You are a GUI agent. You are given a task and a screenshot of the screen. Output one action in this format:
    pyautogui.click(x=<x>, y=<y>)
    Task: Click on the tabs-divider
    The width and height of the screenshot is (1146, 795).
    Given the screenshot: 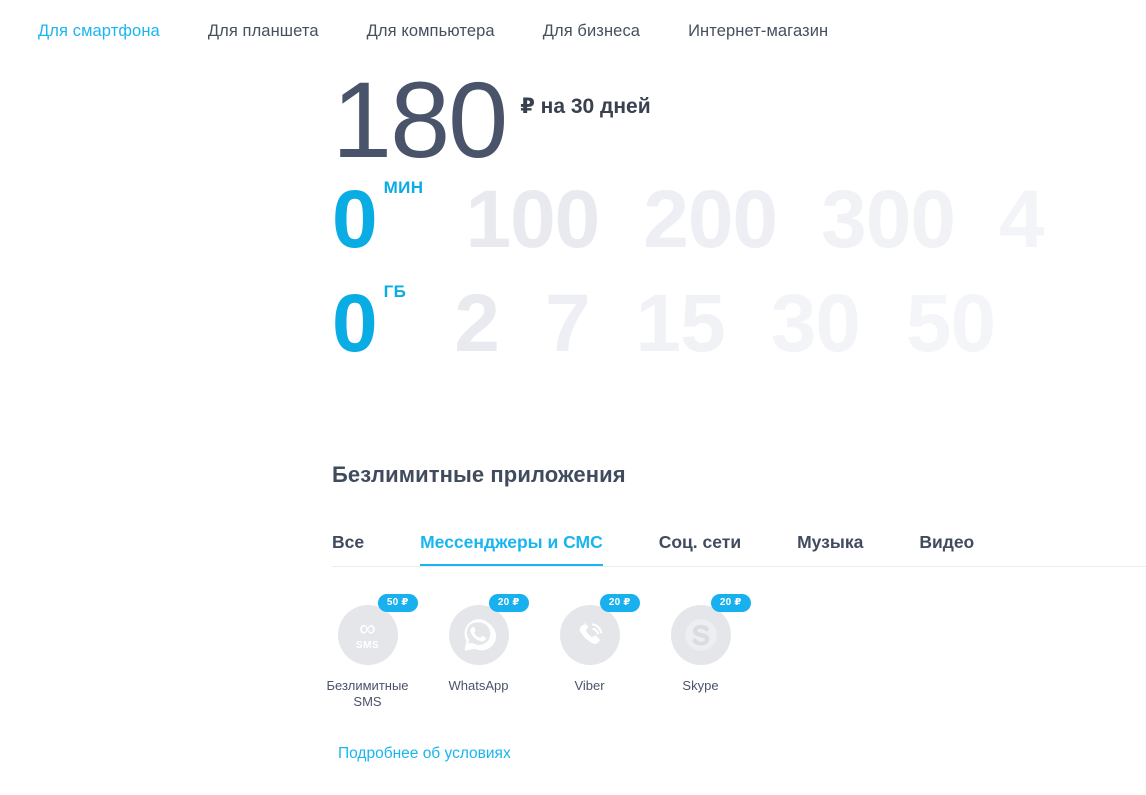 What is the action you would take?
    pyautogui.click(x=739, y=566)
    